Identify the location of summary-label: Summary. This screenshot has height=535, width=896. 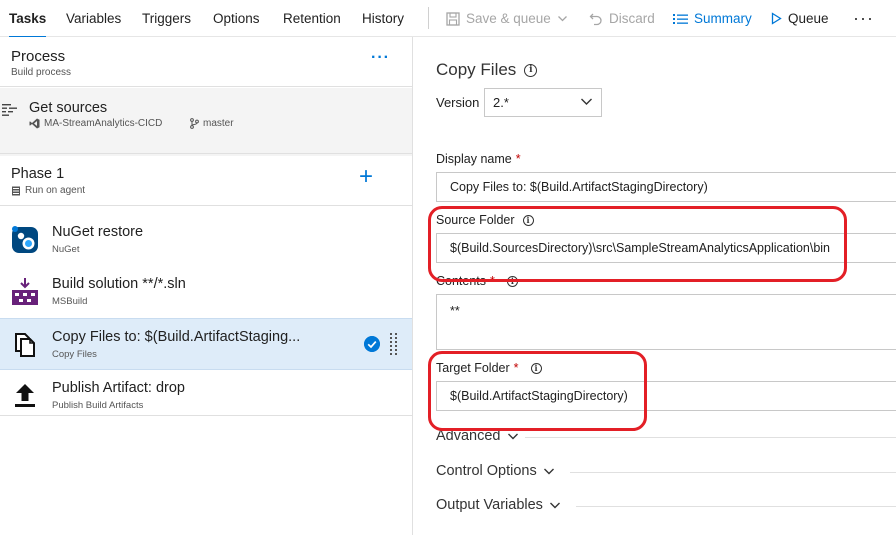
(723, 18).